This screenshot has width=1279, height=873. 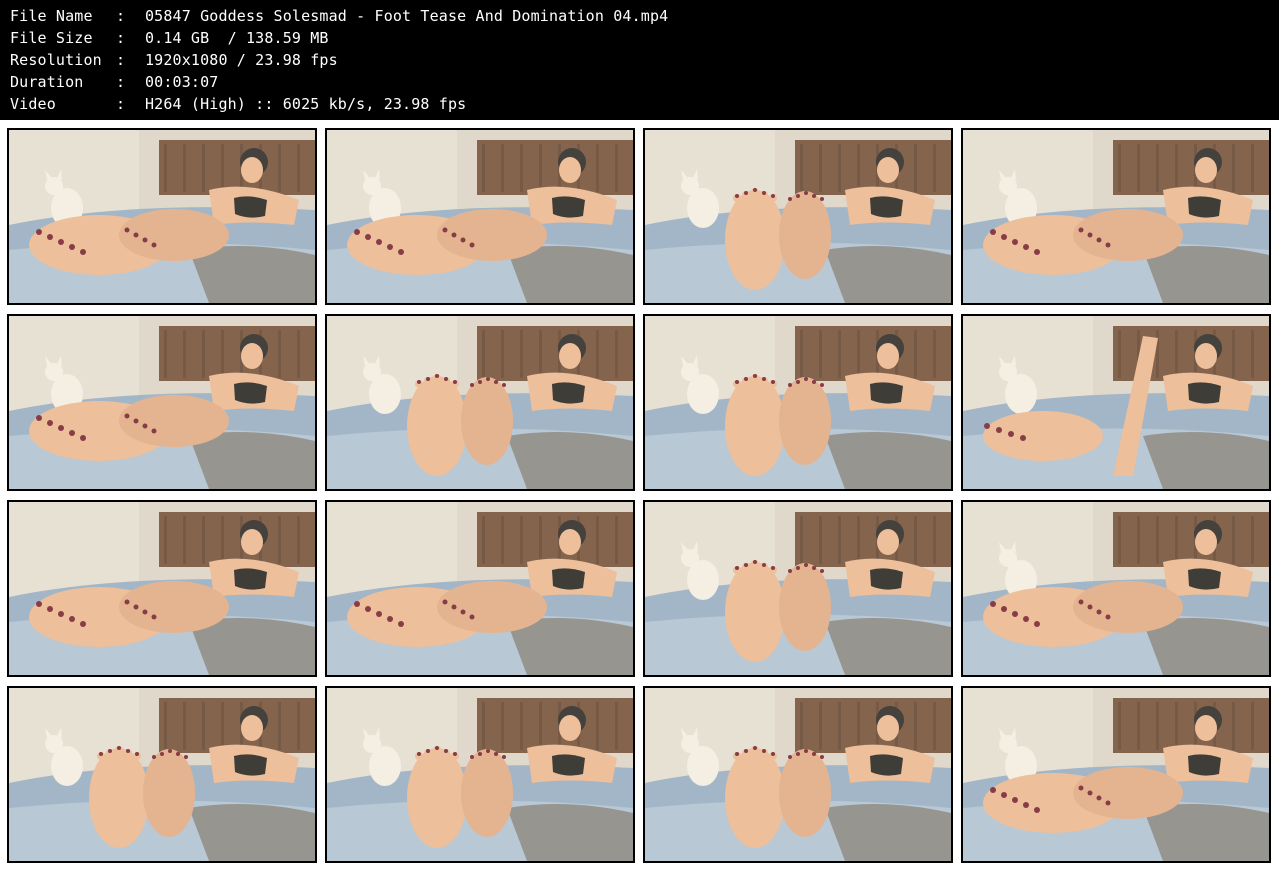 What do you see at coordinates (640, 38) in the screenshot?
I see `file-size-row: File Size : 0.14 GB / 138.59 MB` at bounding box center [640, 38].